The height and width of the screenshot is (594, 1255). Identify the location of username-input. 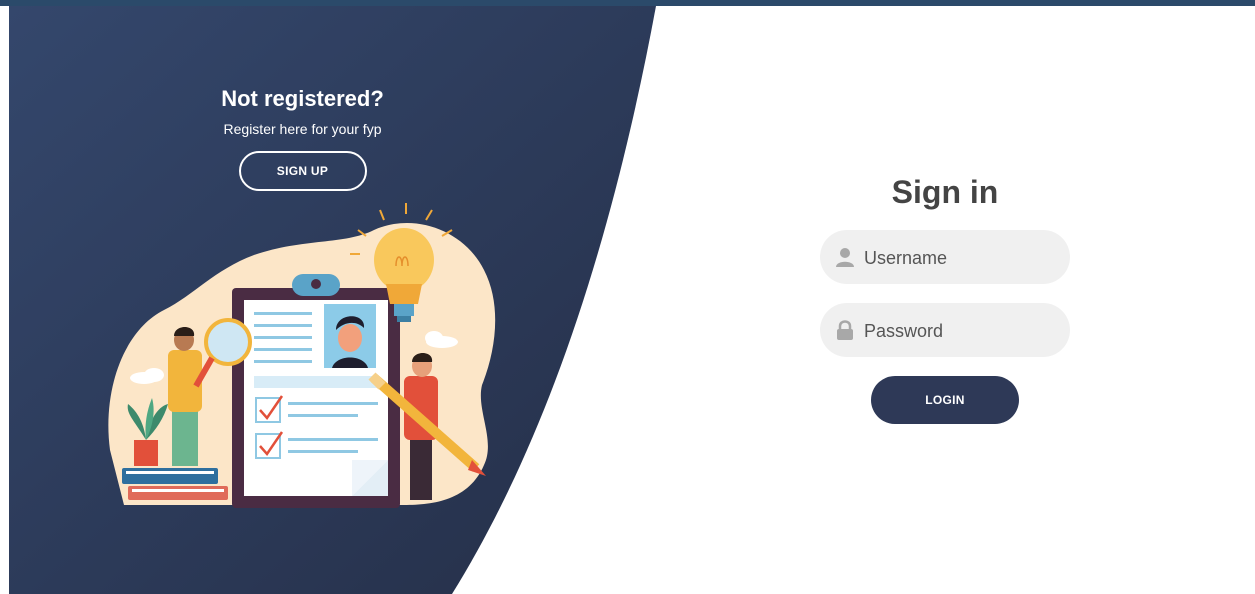
(962, 258).